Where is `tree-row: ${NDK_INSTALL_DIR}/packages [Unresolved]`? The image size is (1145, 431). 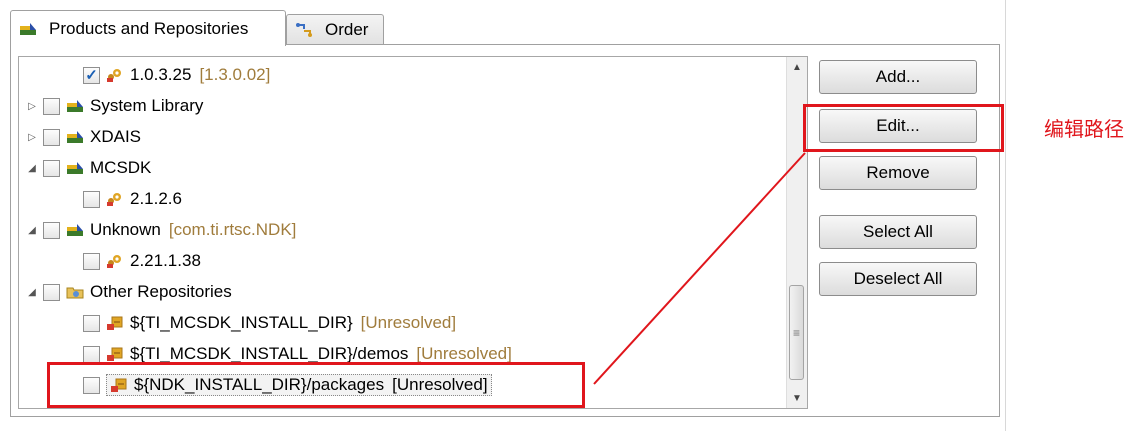 tree-row: ${NDK_INSTALL_DIR}/packages [Unresolved] is located at coordinates (285, 385).